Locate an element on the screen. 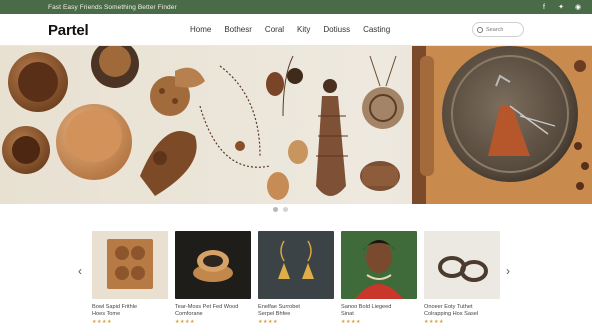 Image resolution: width=592 pixels, height=336 pixels. product-title: Bowl Sapid Frithle is located at coordinates (130, 307).